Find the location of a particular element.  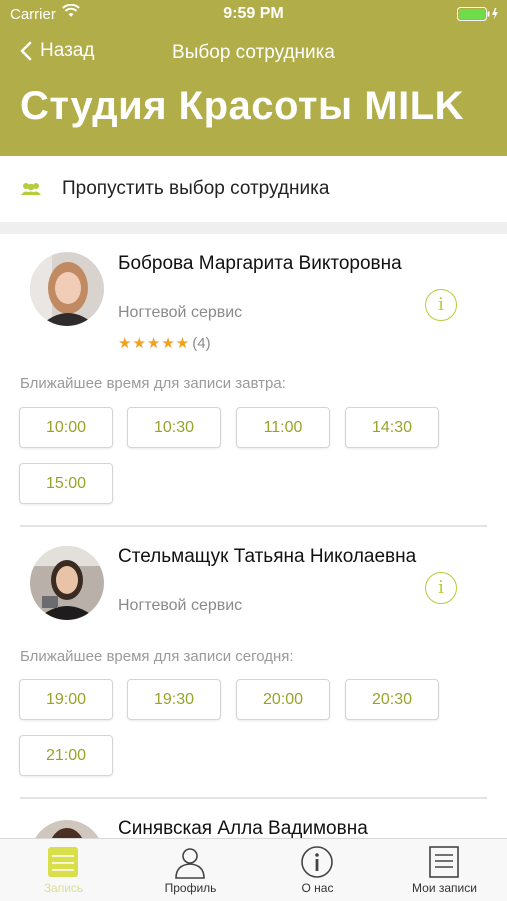

rating-count: (4) is located at coordinates (201, 343).